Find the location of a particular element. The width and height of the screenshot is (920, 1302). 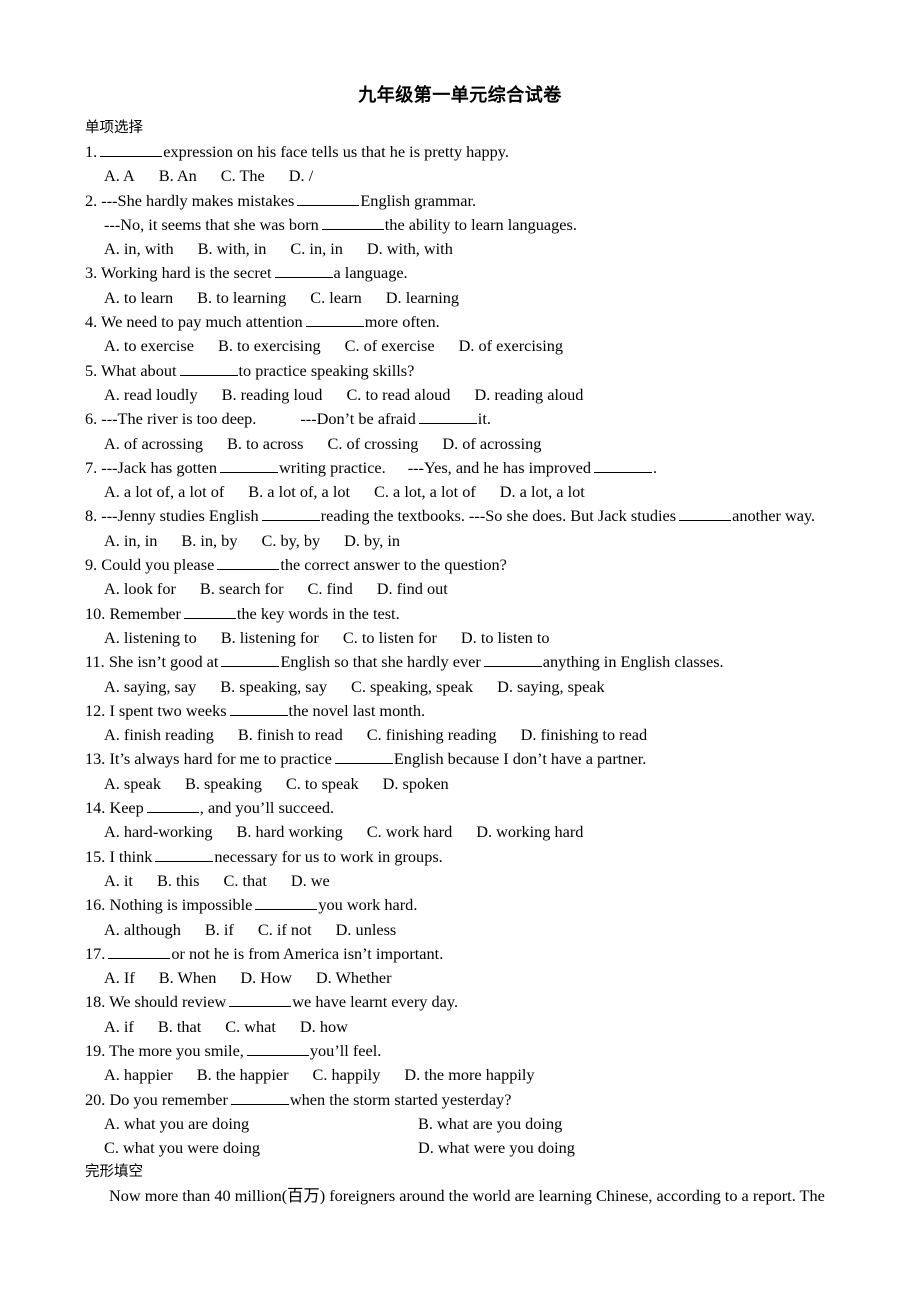

option-b: B. with, in is located at coordinates (232, 249).